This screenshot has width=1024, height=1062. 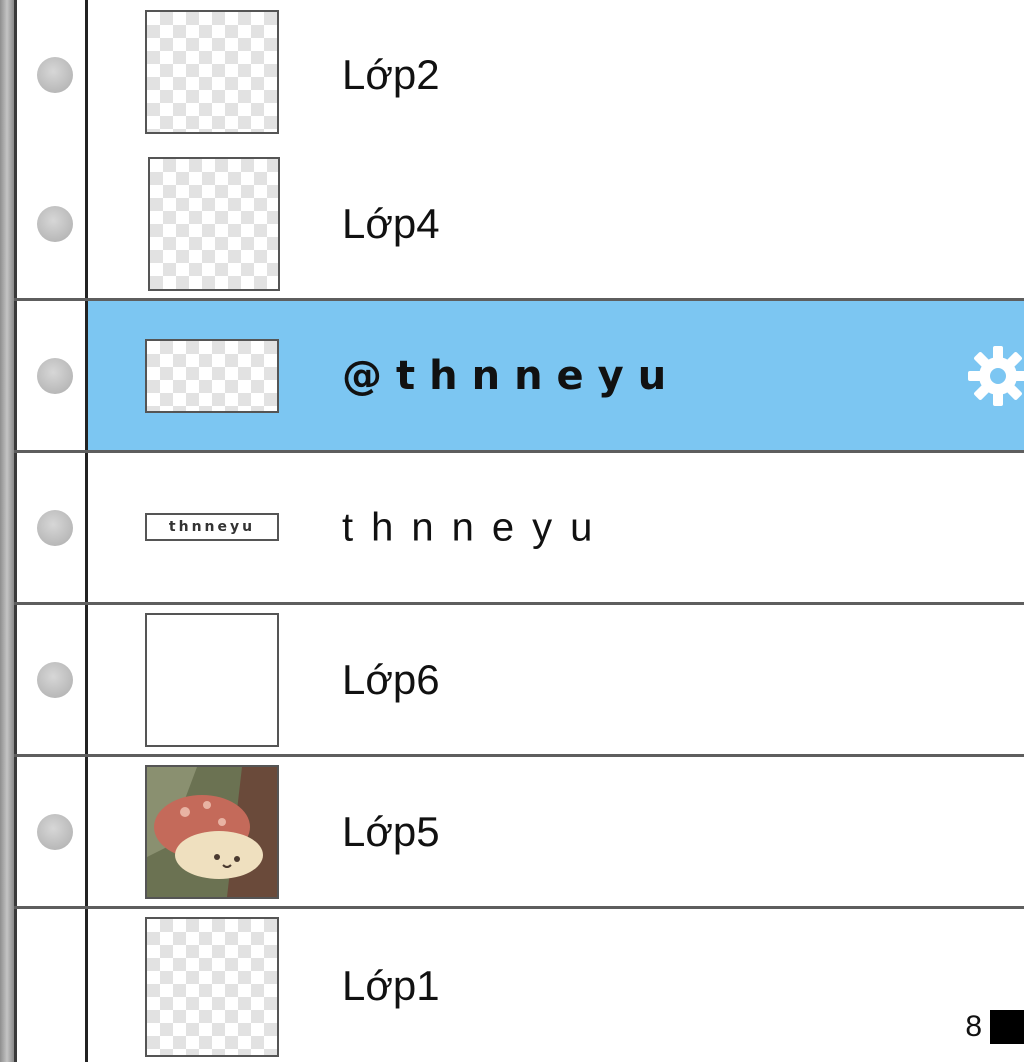 I want to click on layer-name: thnneyu, so click(x=476, y=527).